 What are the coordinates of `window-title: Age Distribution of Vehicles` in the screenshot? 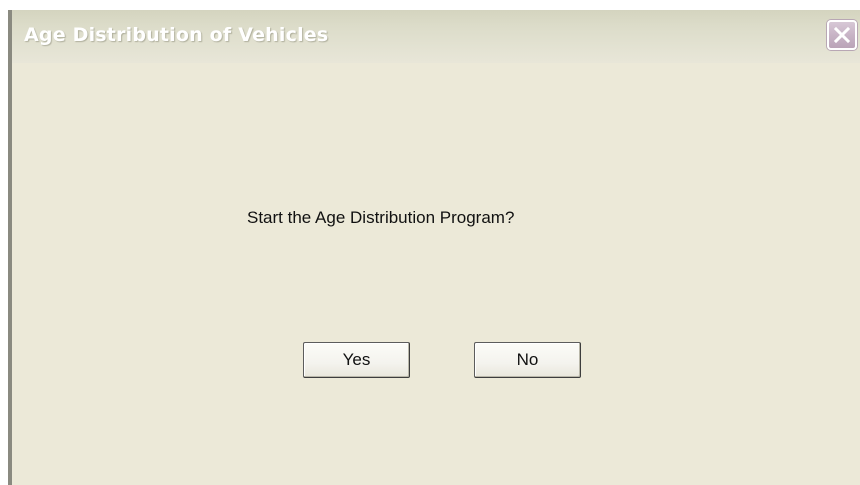 It's located at (176, 35).